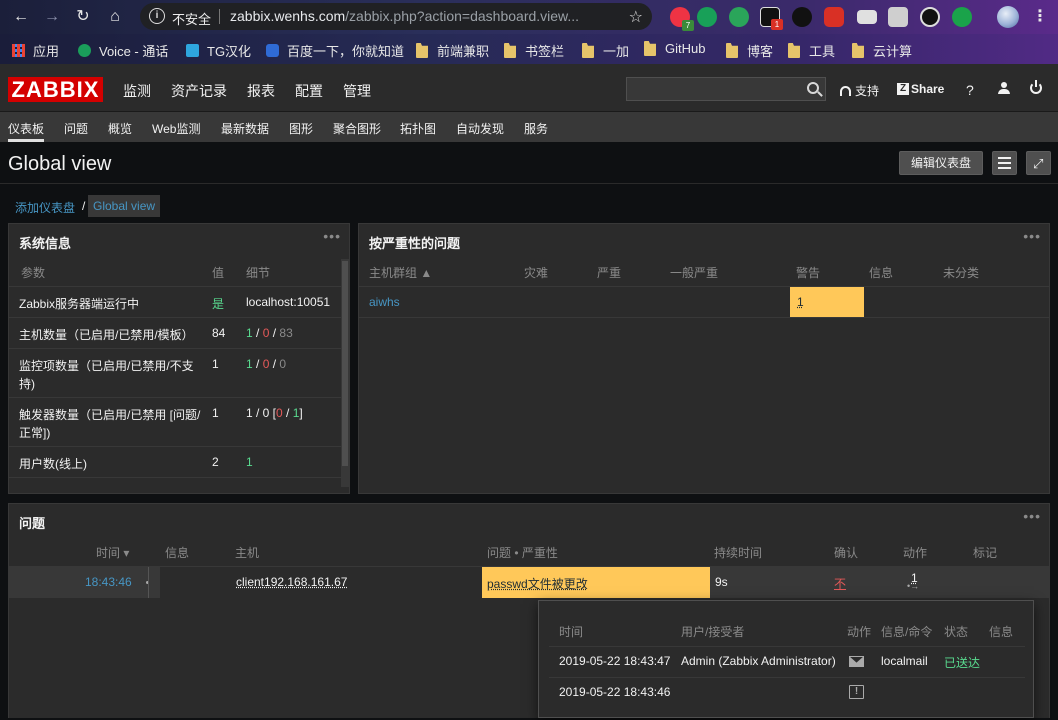 Image resolution: width=1058 pixels, height=720 pixels. Describe the element at coordinates (771, 18) in the screenshot. I see `extension-dark-icon: 1` at that location.